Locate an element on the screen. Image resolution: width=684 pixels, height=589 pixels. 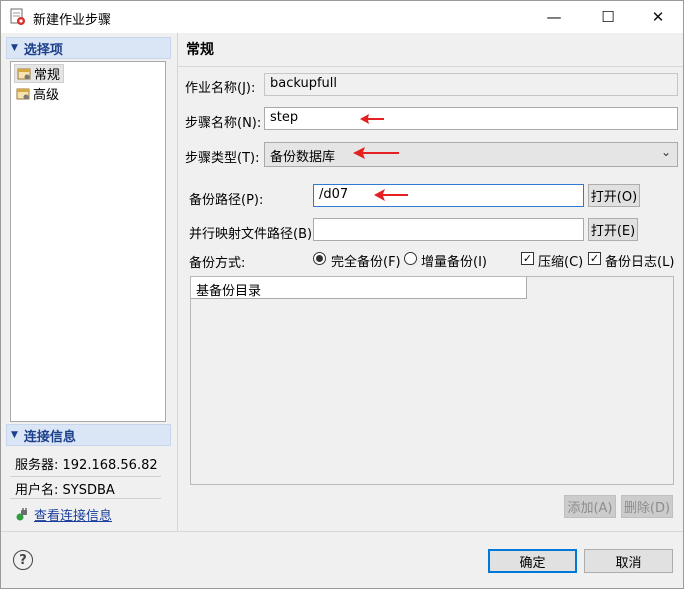
backup-log-checkbox: ✓ is located at coordinates (594, 258).